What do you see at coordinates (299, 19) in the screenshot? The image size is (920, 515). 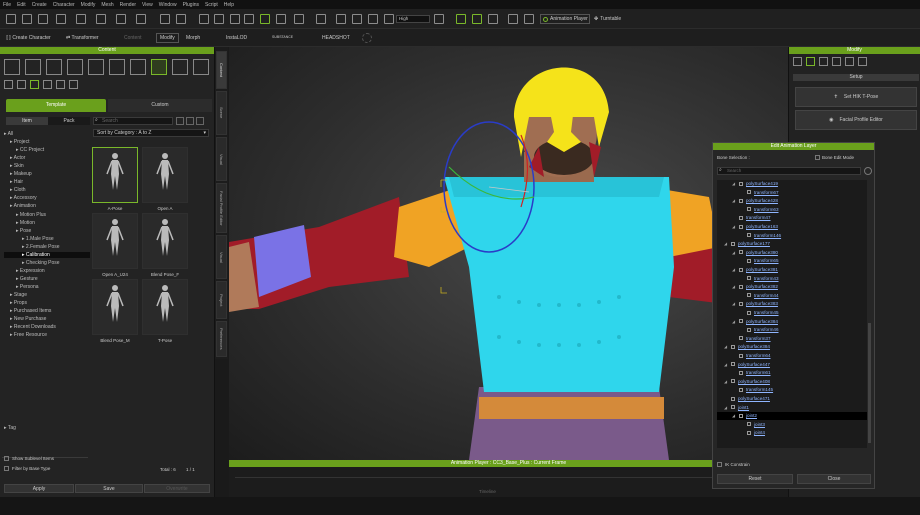 I see `local-axis-icon` at bounding box center [299, 19].